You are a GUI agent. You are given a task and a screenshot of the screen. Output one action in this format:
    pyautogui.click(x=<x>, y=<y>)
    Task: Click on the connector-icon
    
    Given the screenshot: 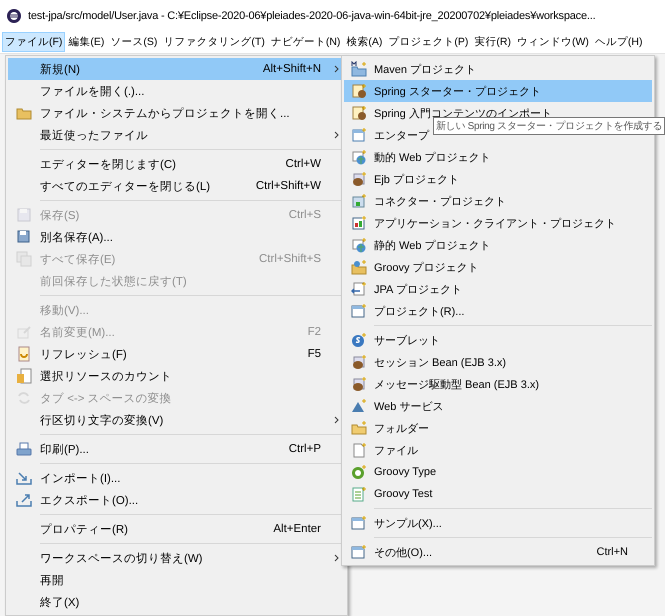 What is the action you would take?
    pyautogui.click(x=359, y=201)
    